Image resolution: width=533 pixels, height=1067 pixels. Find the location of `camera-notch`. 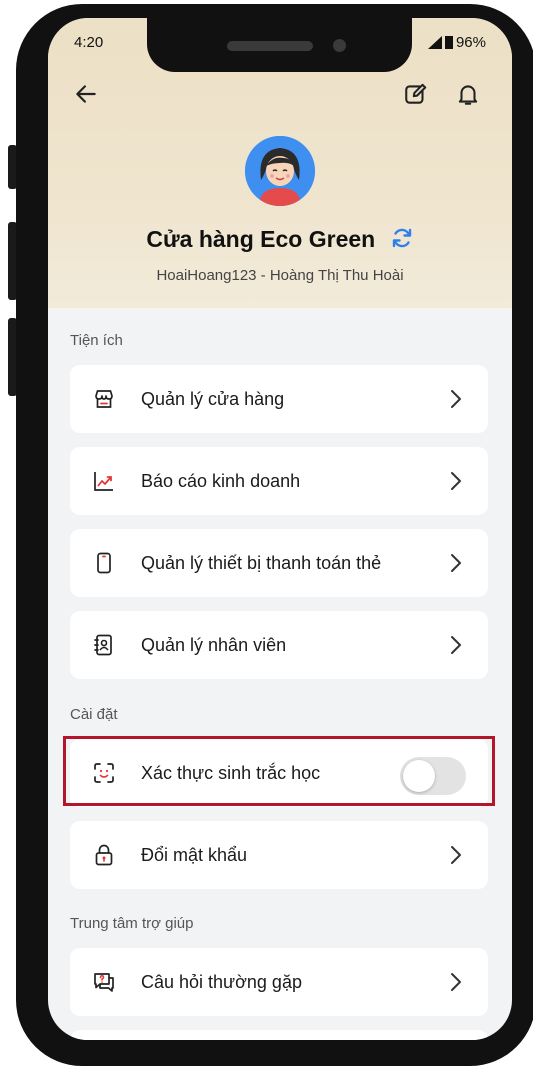

camera-notch is located at coordinates (279, 45).